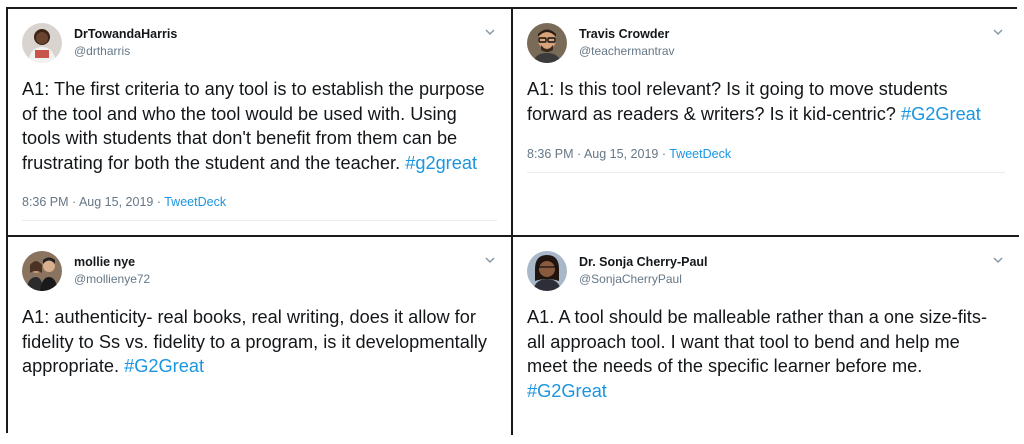  What do you see at coordinates (643, 262) in the screenshot?
I see `author-name: Dr. Sonja Cherry-Paul` at bounding box center [643, 262].